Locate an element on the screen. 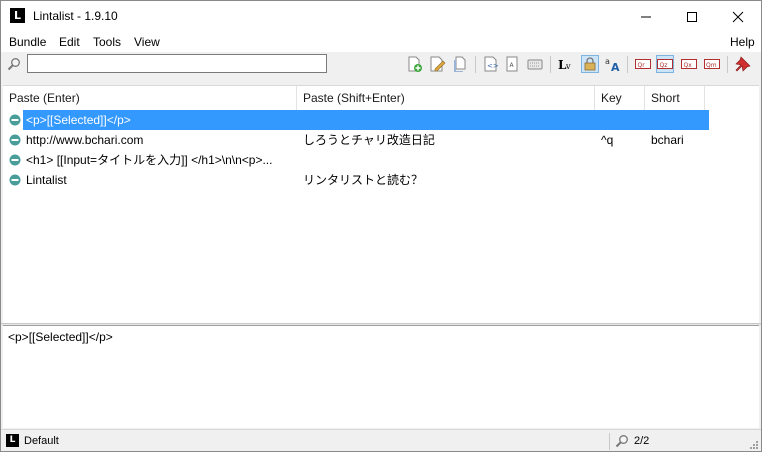 The image size is (762, 452). search-count-icon is located at coordinates (621, 441).